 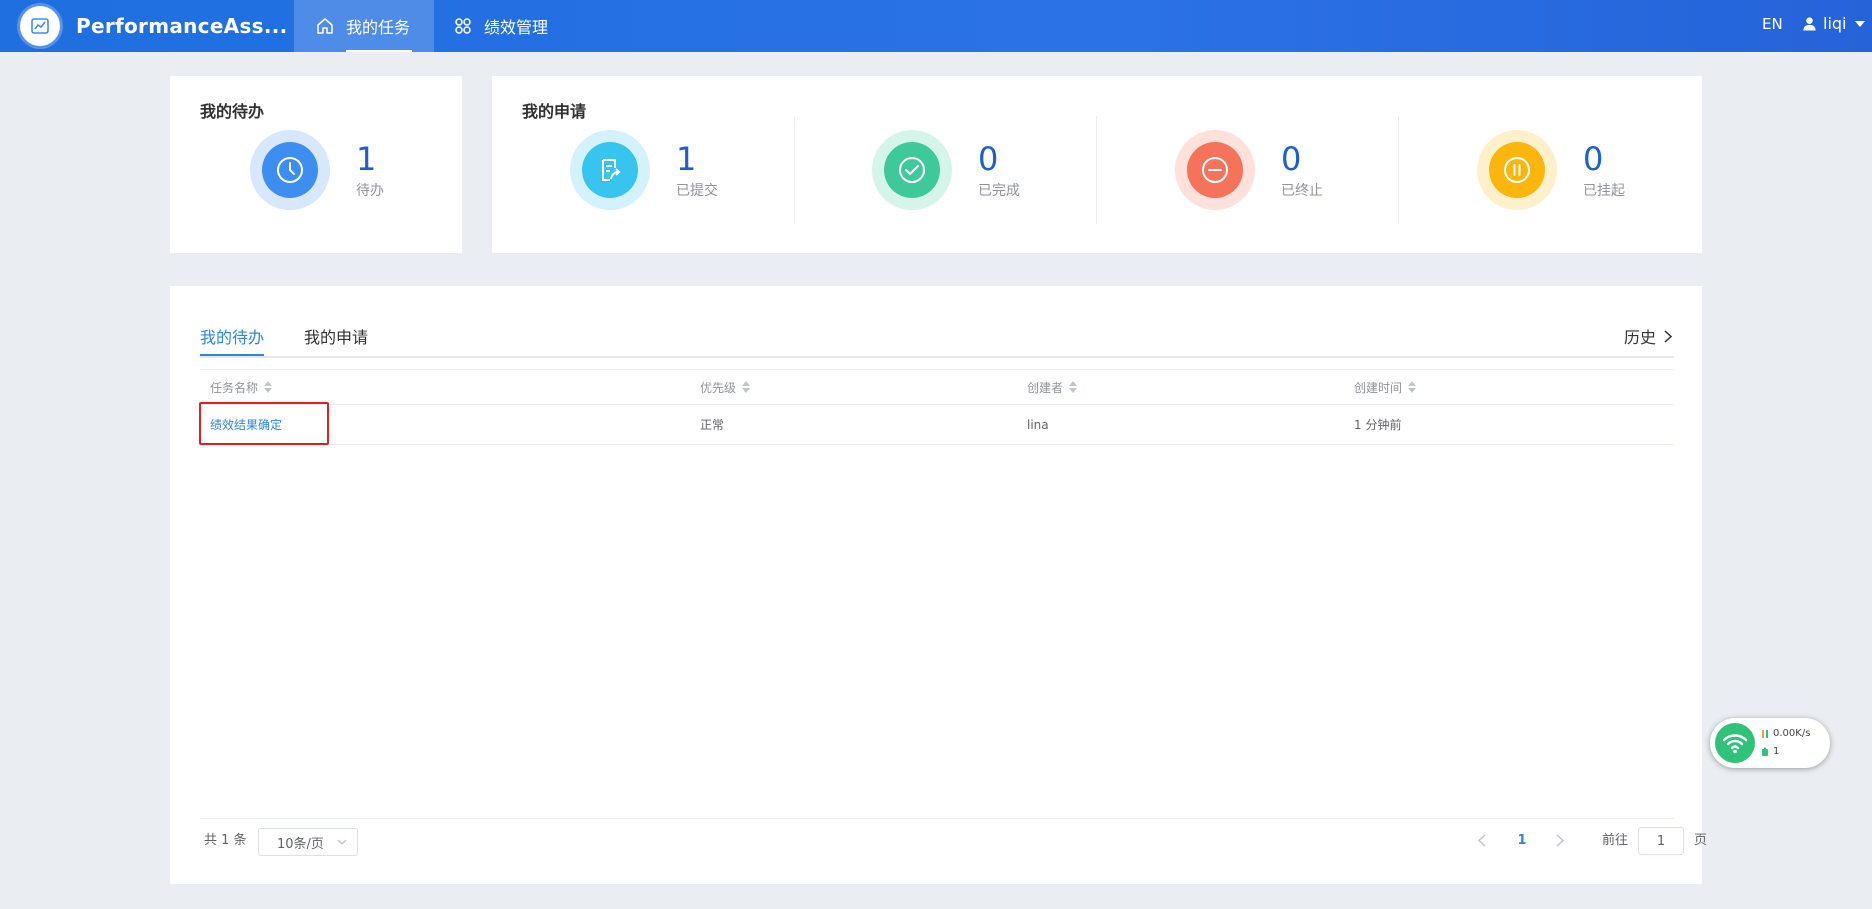 I want to click on page-number: 1, so click(x=1522, y=841).